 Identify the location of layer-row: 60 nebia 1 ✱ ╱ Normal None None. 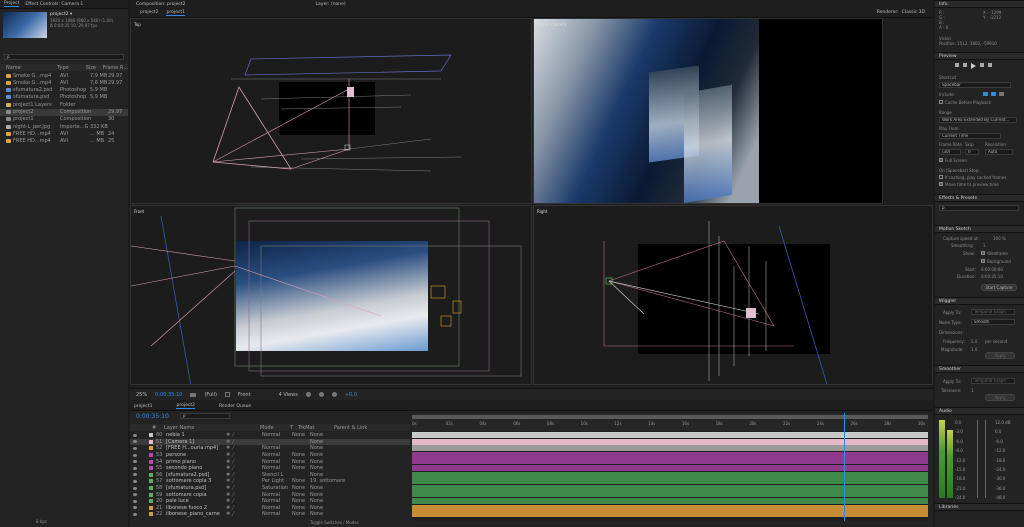
(270, 435).